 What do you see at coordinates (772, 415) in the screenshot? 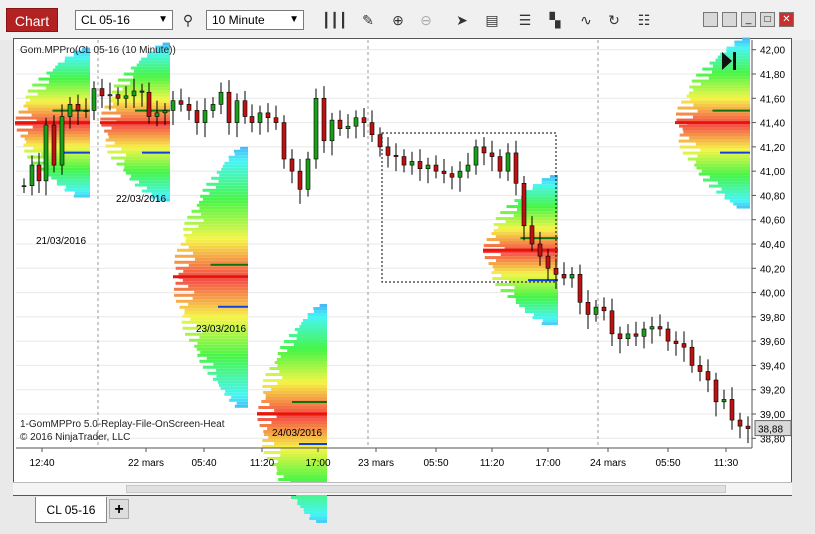
I see `y-tick-label: 39,00` at bounding box center [772, 415].